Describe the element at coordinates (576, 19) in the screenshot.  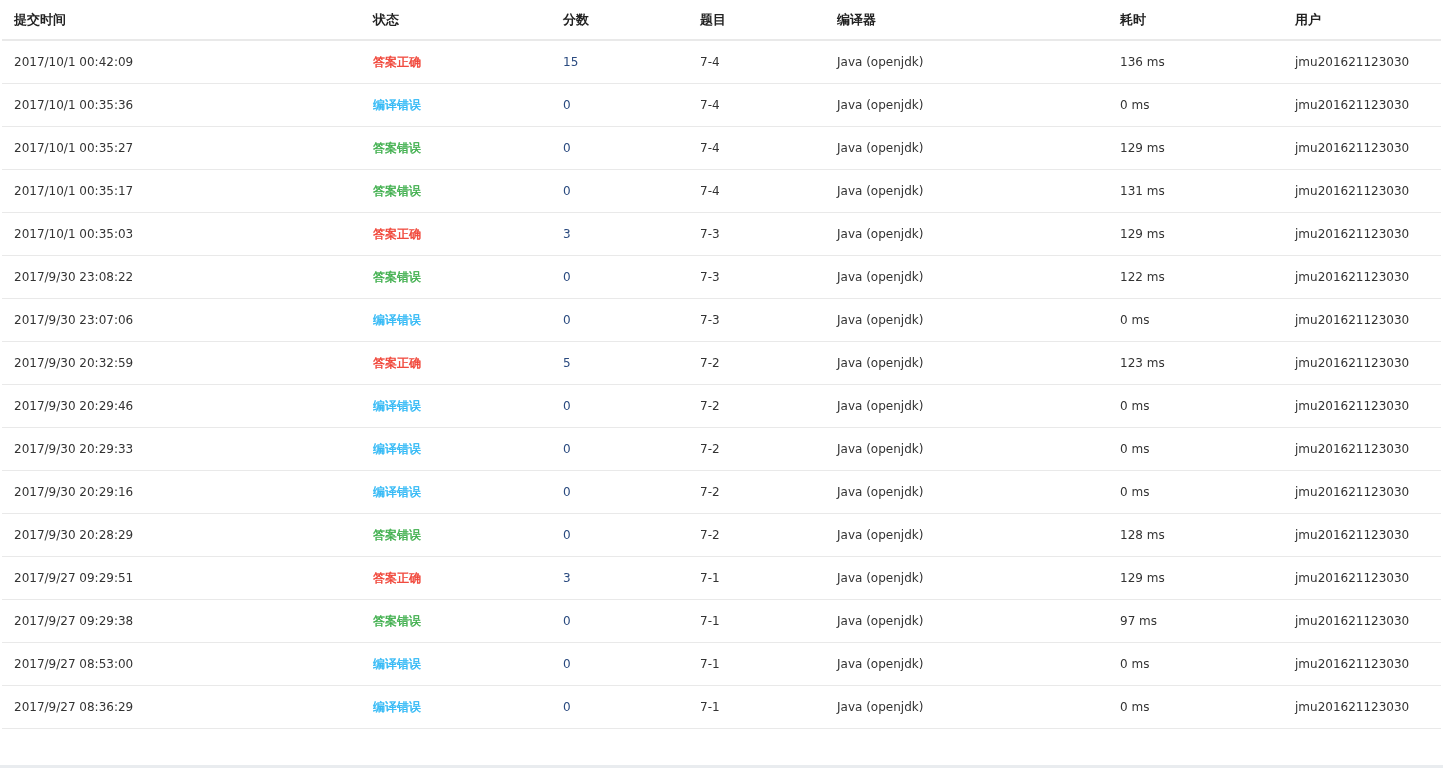
I see `column-header: 分数` at that location.